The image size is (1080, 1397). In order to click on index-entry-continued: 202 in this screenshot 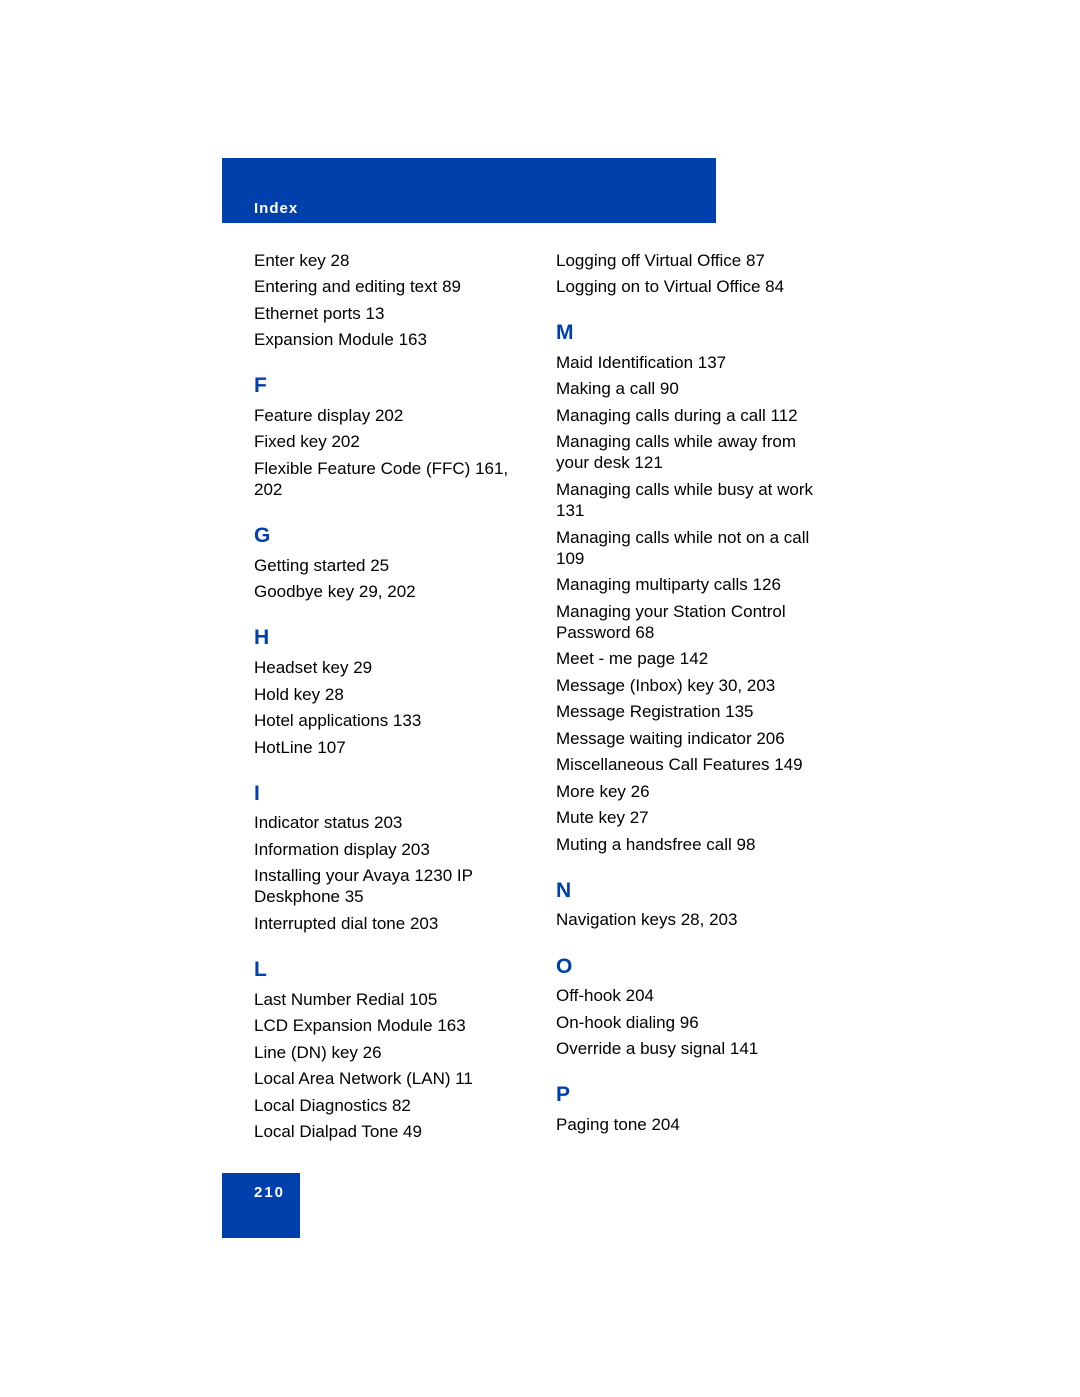, I will do `click(268, 489)`.